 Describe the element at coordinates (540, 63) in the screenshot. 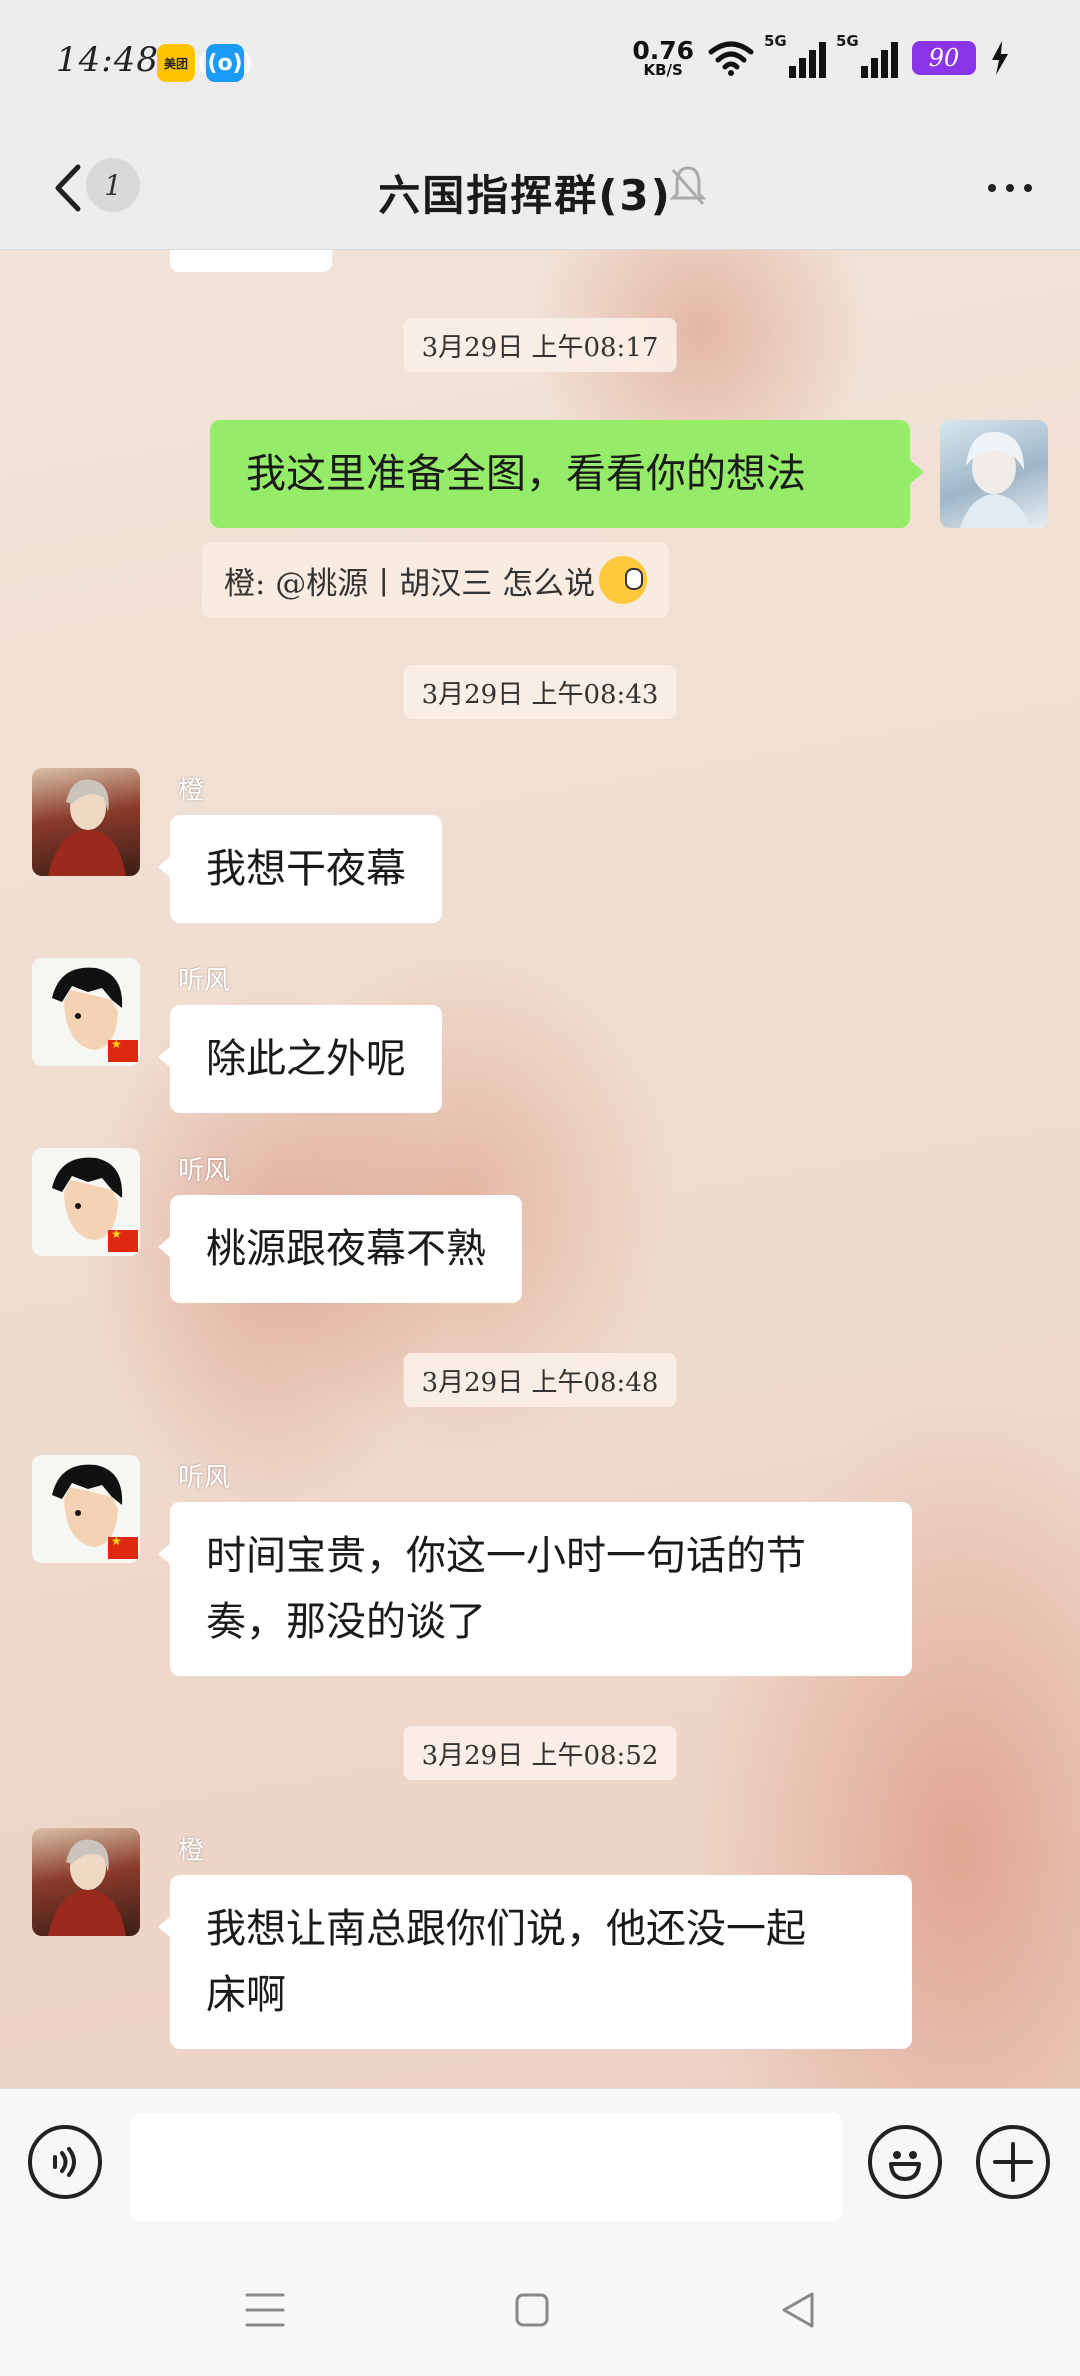

I see `status-bar: 14:48 美团 ((o)) 0.76 KB/S 5G 5G 90` at that location.